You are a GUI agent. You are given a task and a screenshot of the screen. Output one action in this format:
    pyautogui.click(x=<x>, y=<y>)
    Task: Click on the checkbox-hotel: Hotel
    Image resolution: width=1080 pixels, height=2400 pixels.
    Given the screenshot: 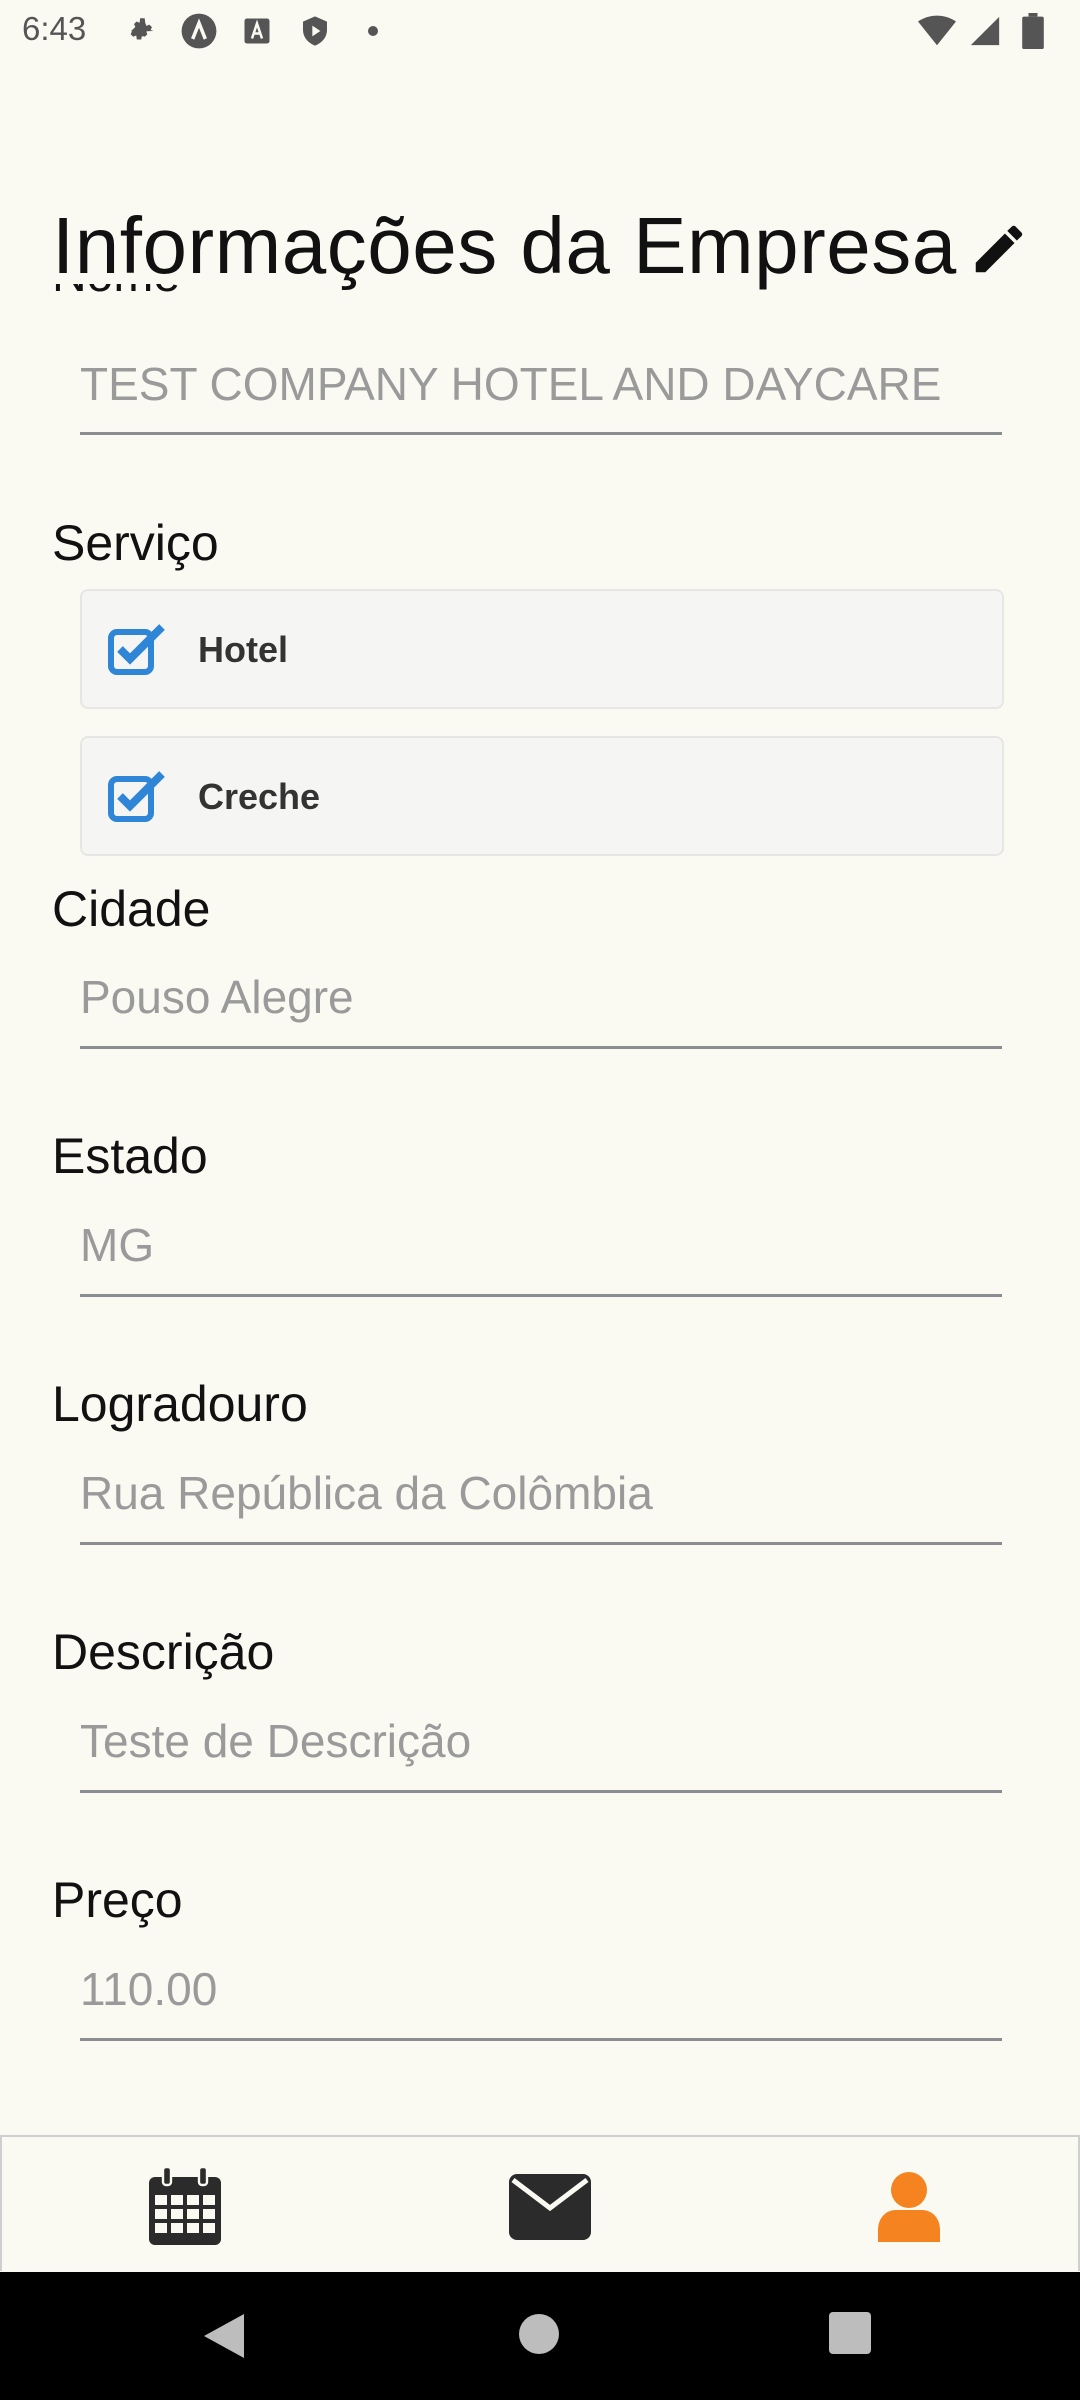 What is the action you would take?
    pyautogui.click(x=542, y=649)
    